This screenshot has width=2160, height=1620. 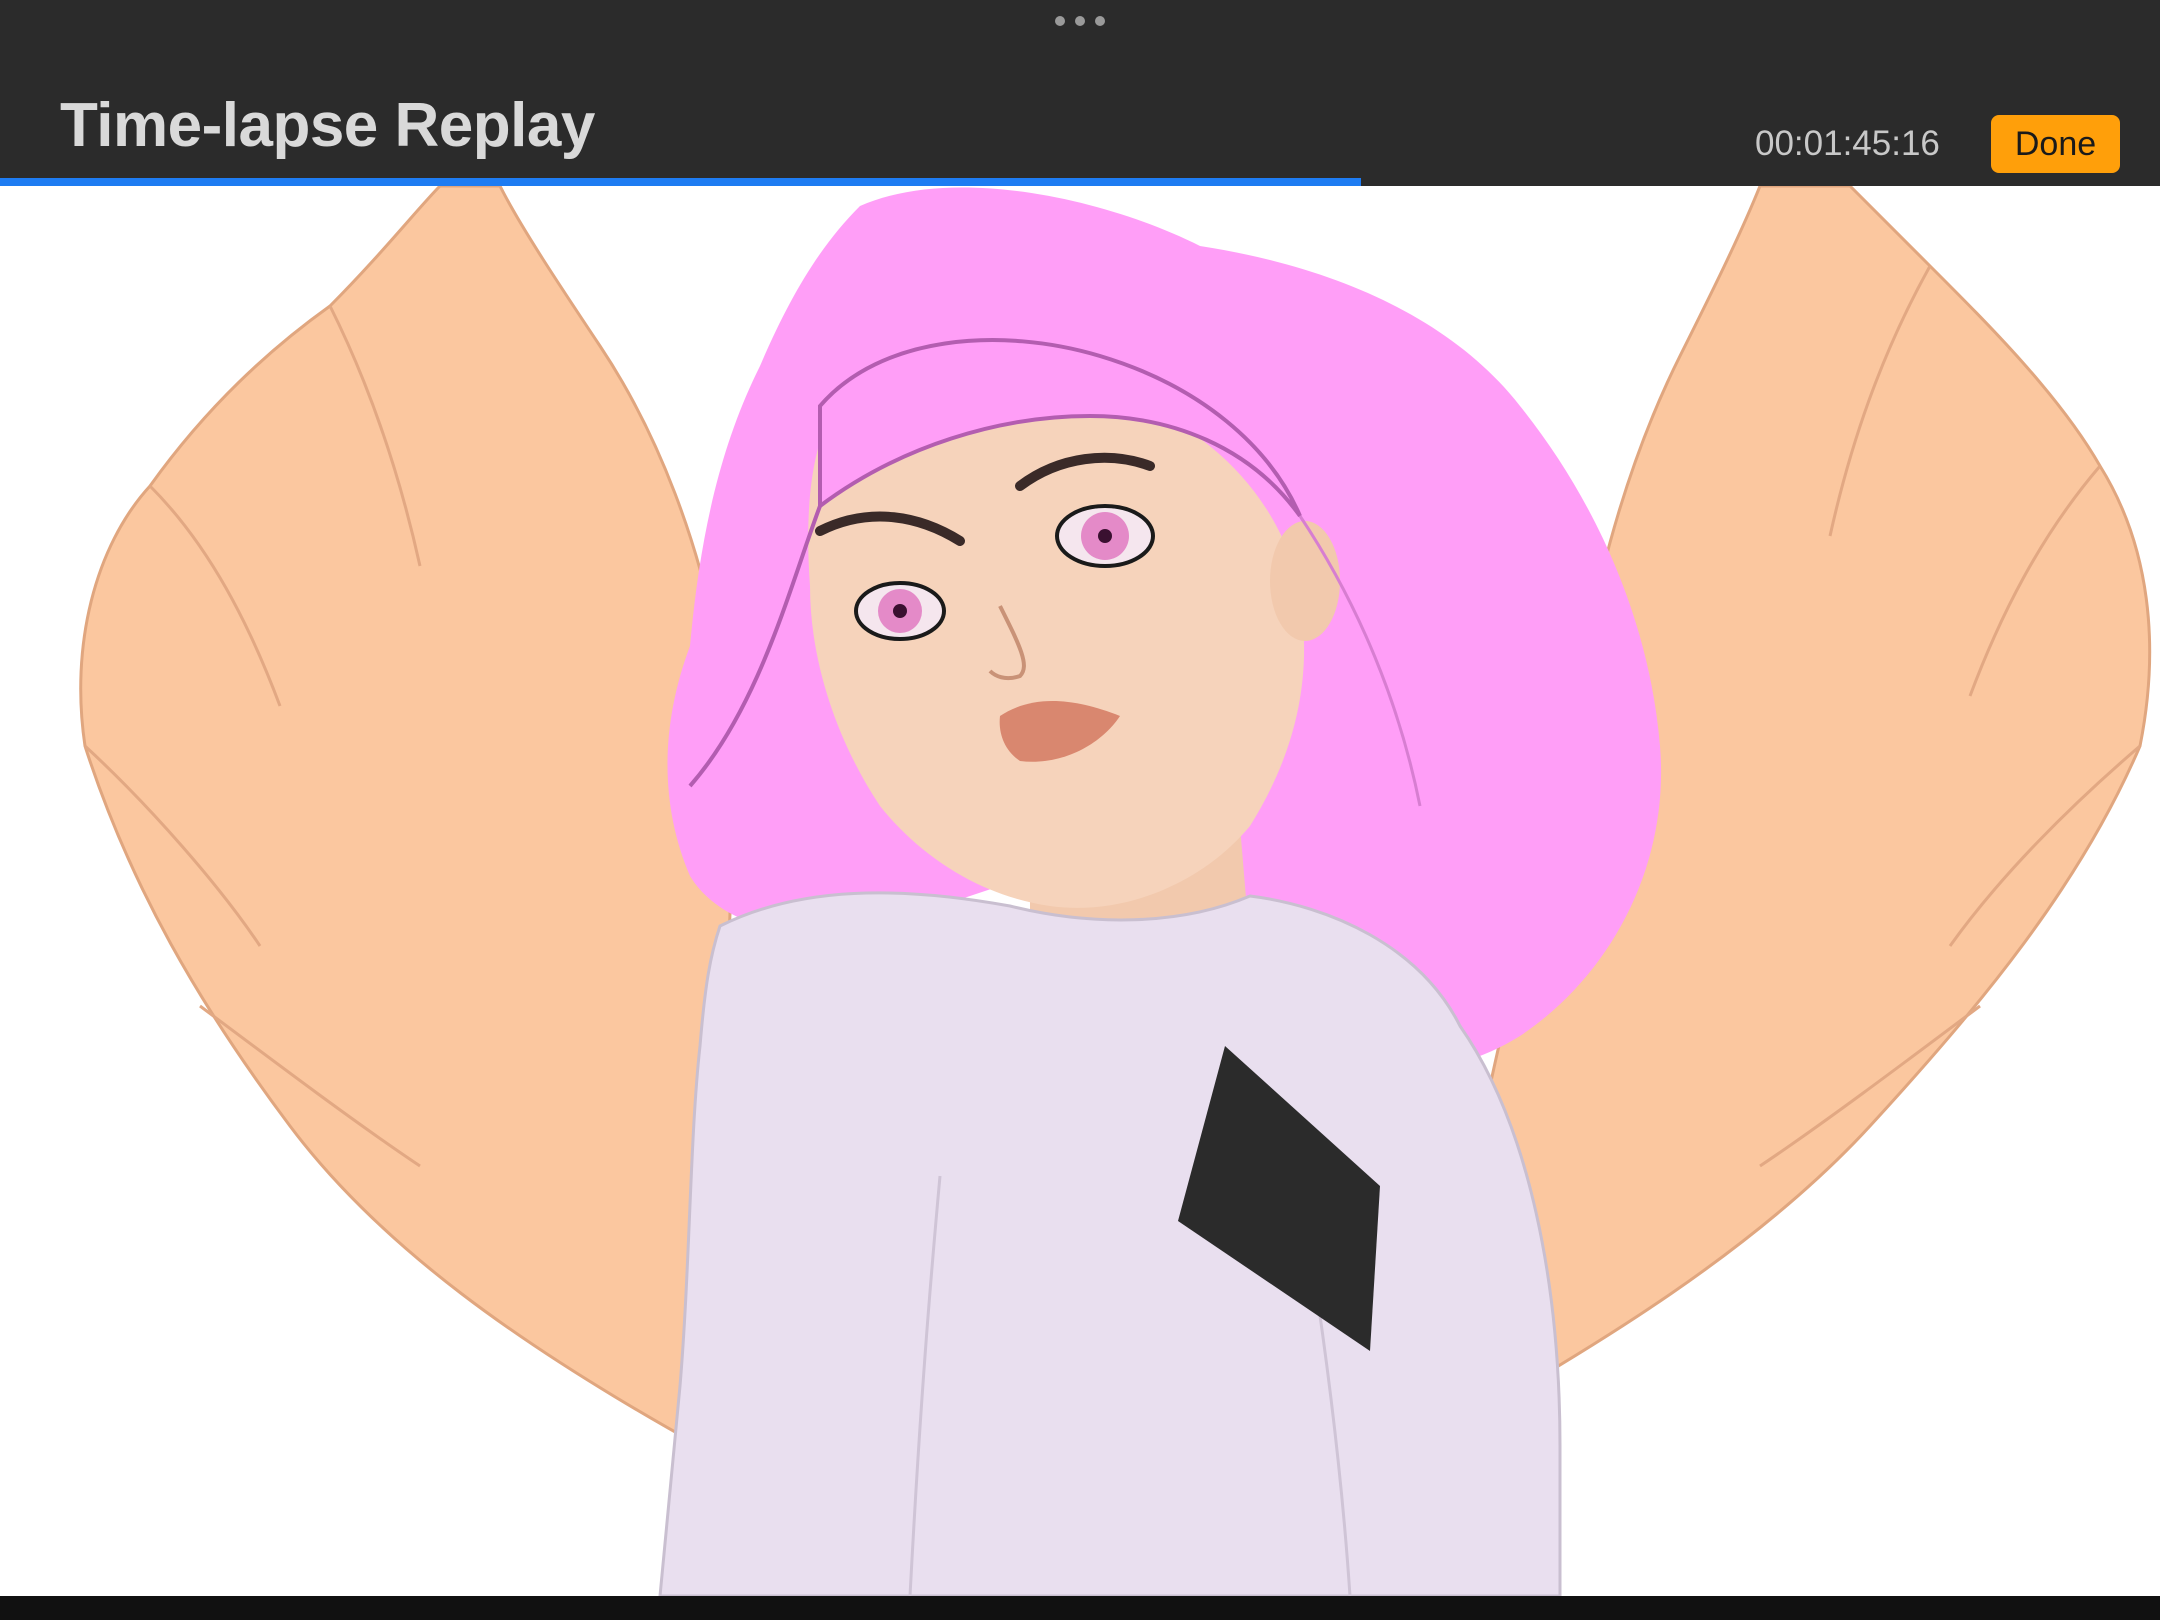 I want to click on bottom-bar, so click(x=1080, y=1608).